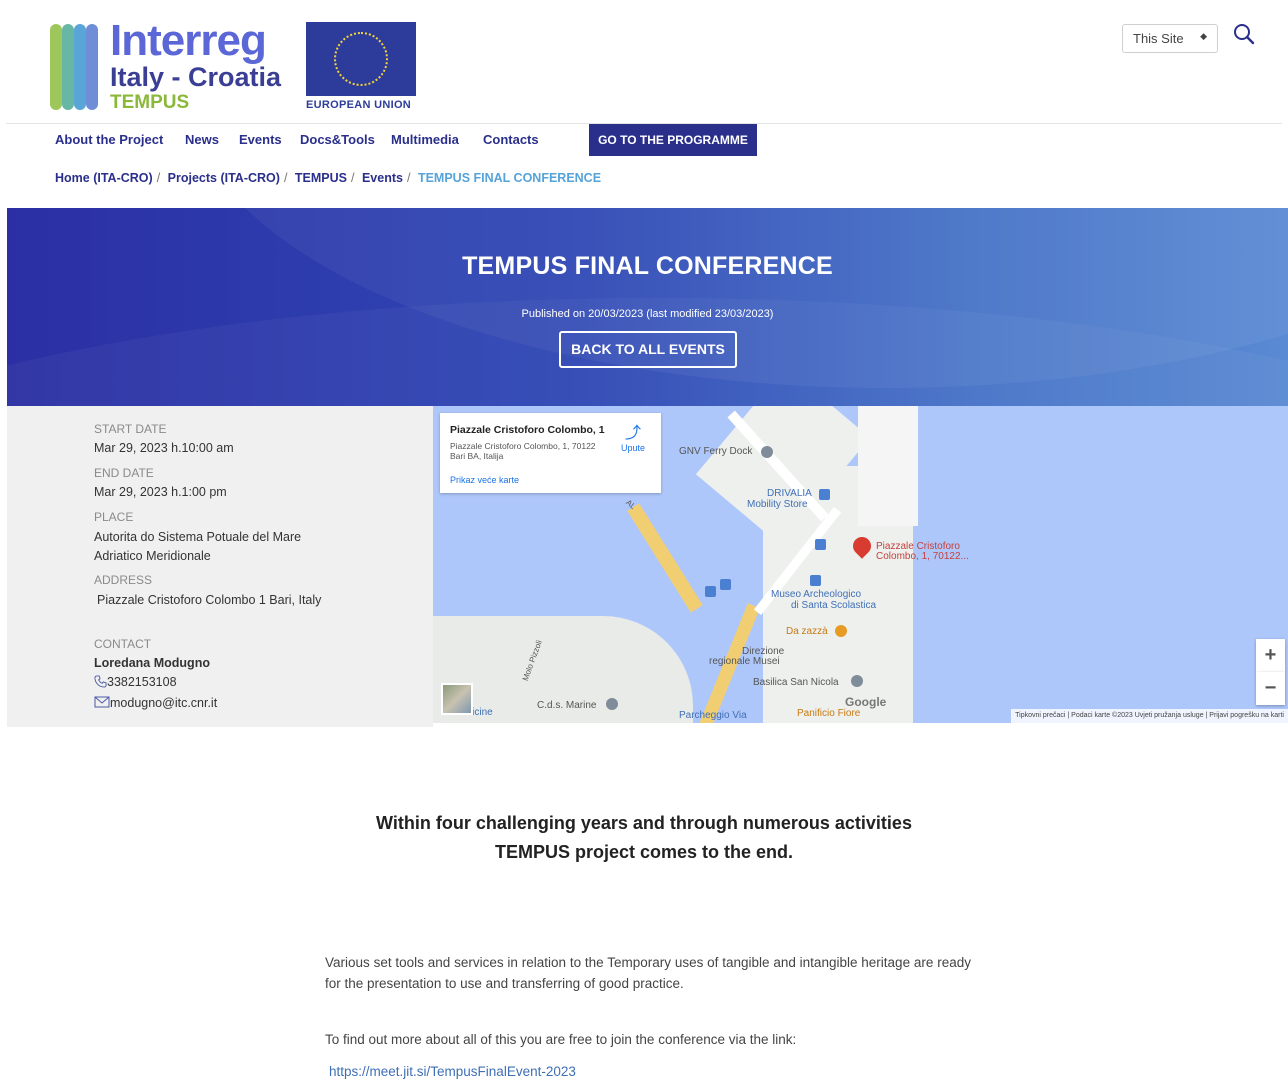  Describe the element at coordinates (196, 77) in the screenshot. I see `logo-region: Italy - Croatia` at that location.